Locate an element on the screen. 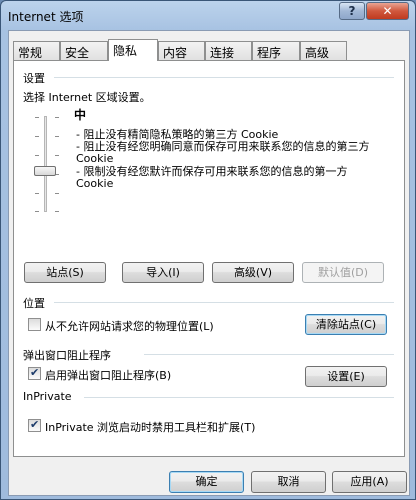  popup-checkbox-row: 启用弹出窗口阻止程序(B) is located at coordinates (158, 374).